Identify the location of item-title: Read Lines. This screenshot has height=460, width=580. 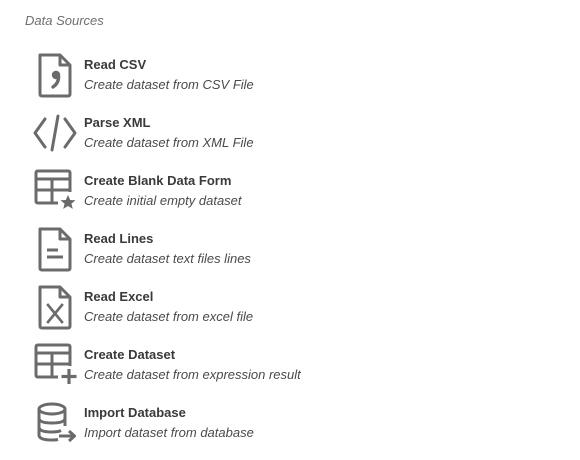
(119, 238).